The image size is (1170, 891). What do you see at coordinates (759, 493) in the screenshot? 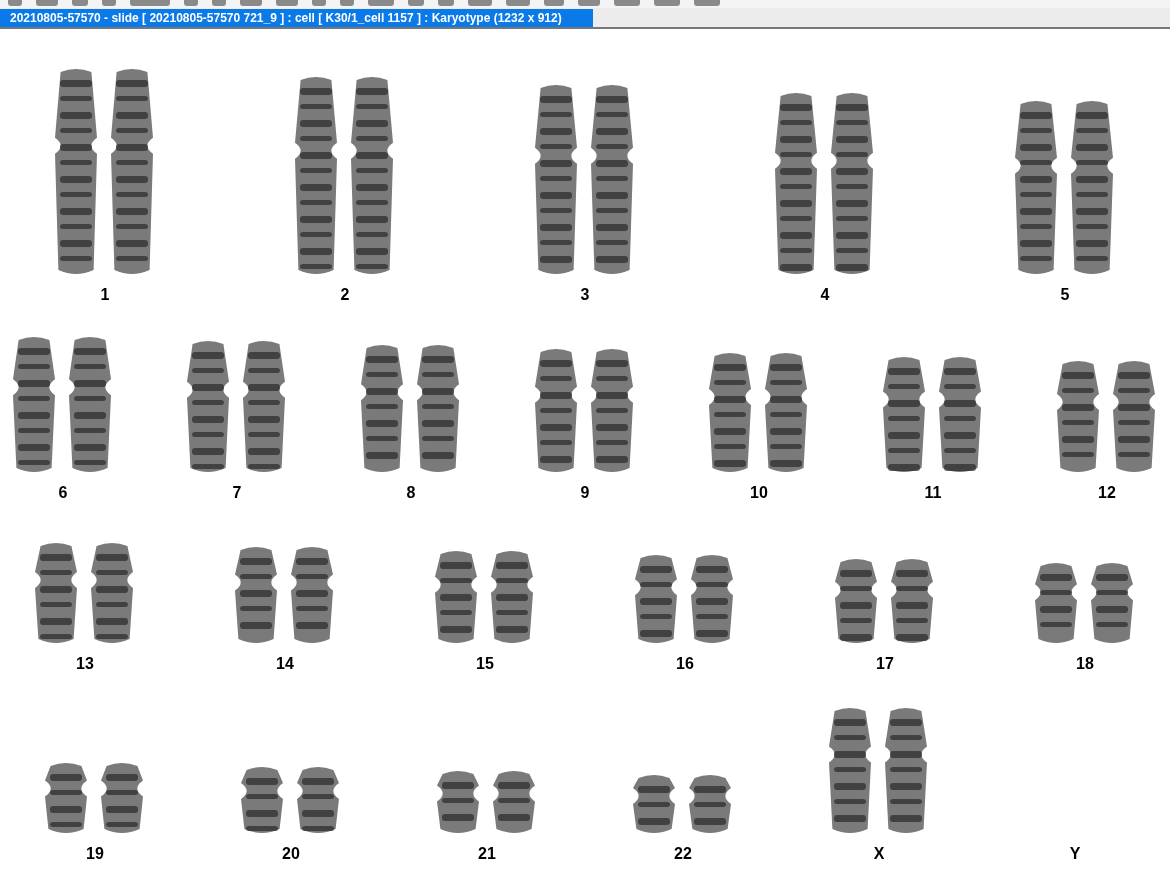
I see `chromosome-label: 10` at bounding box center [759, 493].